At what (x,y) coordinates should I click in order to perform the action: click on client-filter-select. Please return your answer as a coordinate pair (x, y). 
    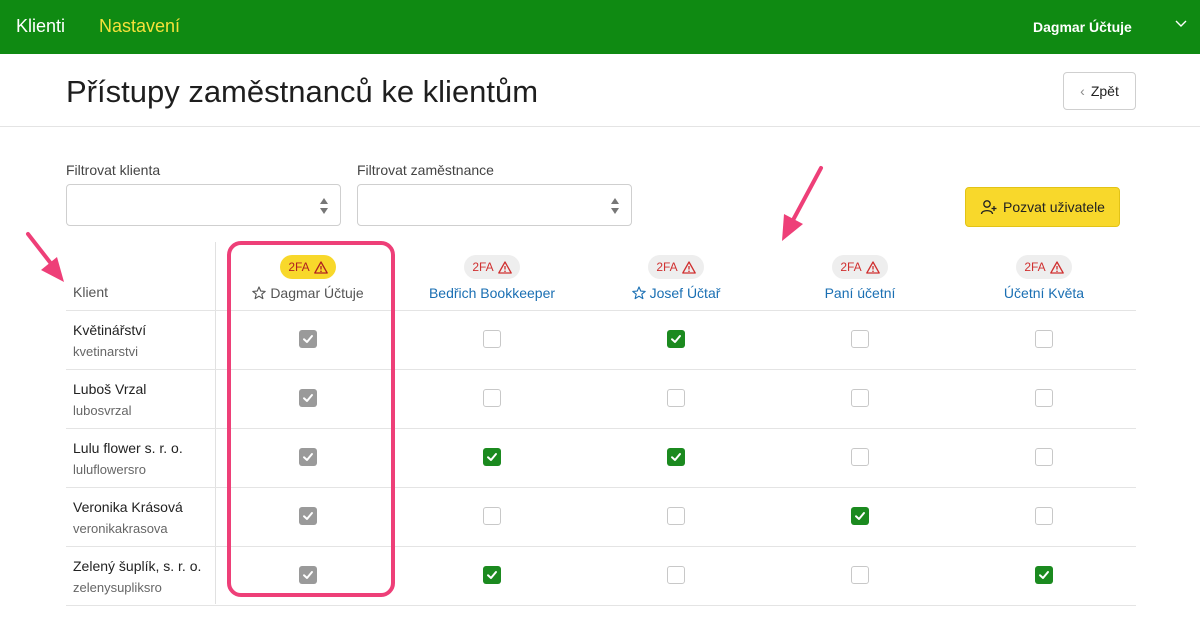
    Looking at the image, I should click on (203, 205).